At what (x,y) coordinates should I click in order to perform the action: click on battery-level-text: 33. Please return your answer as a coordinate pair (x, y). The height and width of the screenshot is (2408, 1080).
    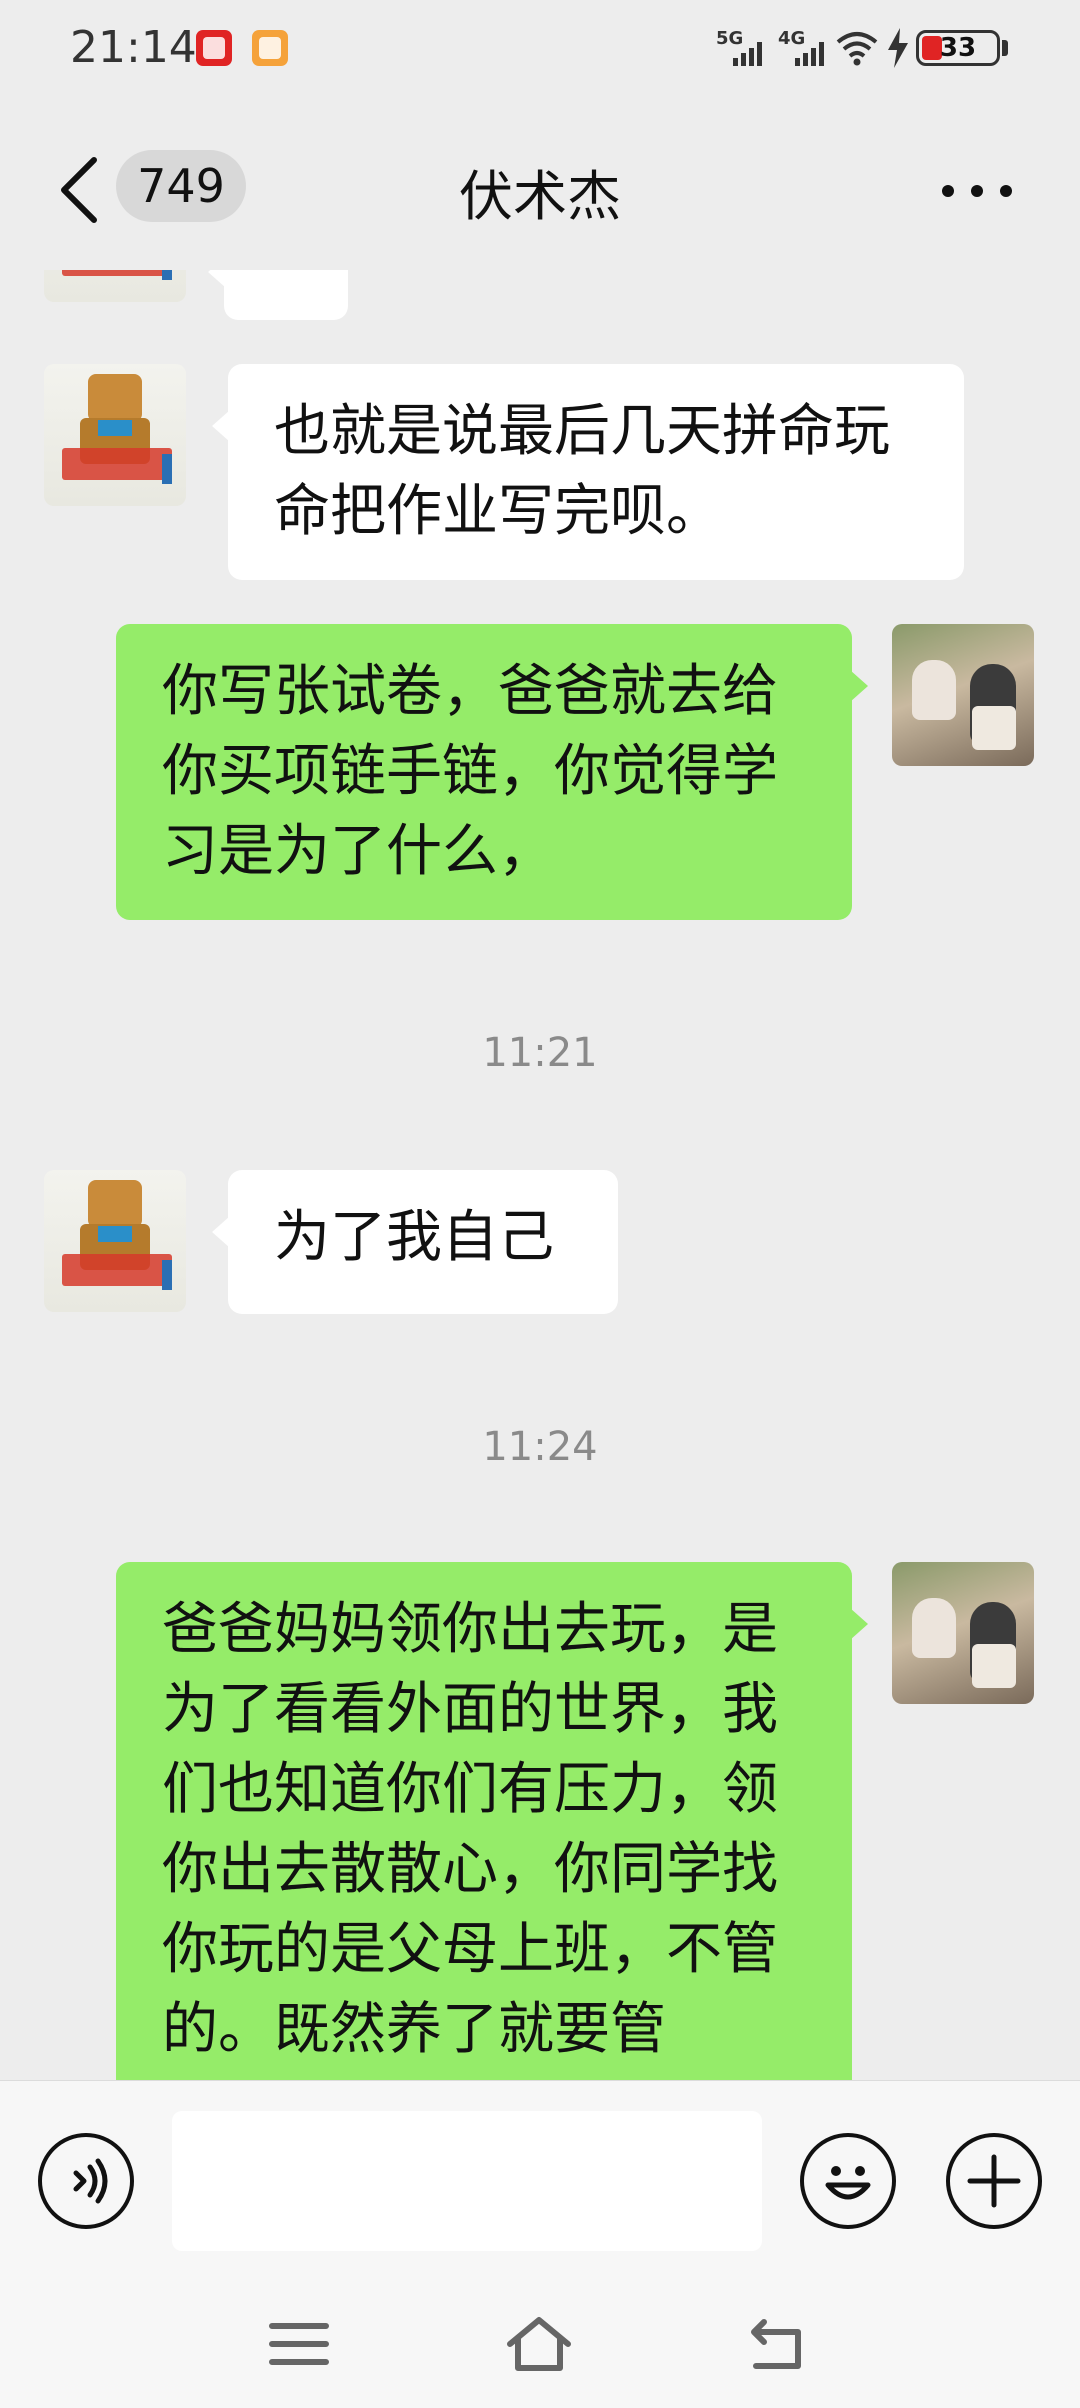
    Looking at the image, I should click on (958, 48).